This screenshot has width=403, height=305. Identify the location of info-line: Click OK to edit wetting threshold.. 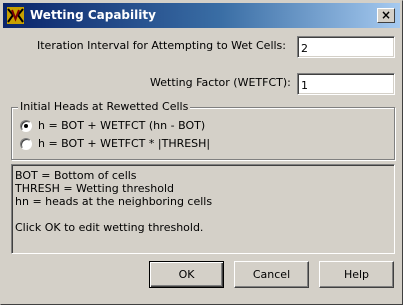
(109, 227).